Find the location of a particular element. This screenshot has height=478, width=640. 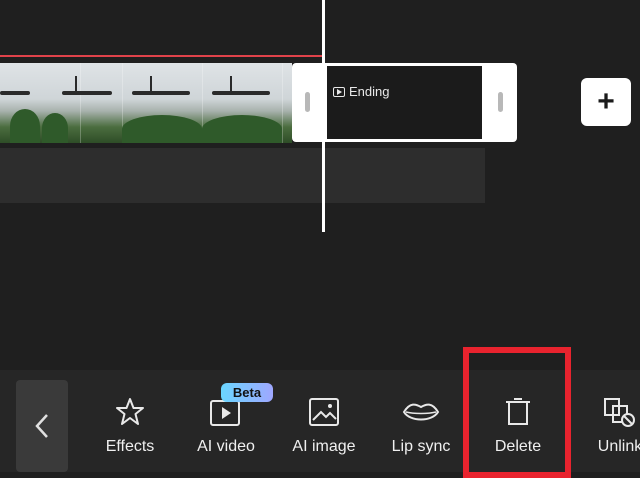

ai-image-icon is located at coordinates (324, 412).